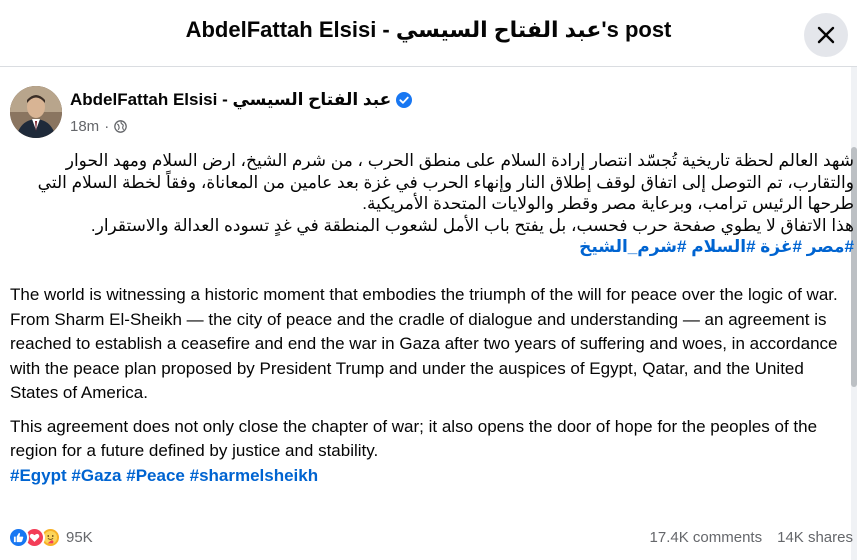 The height and width of the screenshot is (560, 857). I want to click on shares-count-link: 14K shares, so click(815, 537).